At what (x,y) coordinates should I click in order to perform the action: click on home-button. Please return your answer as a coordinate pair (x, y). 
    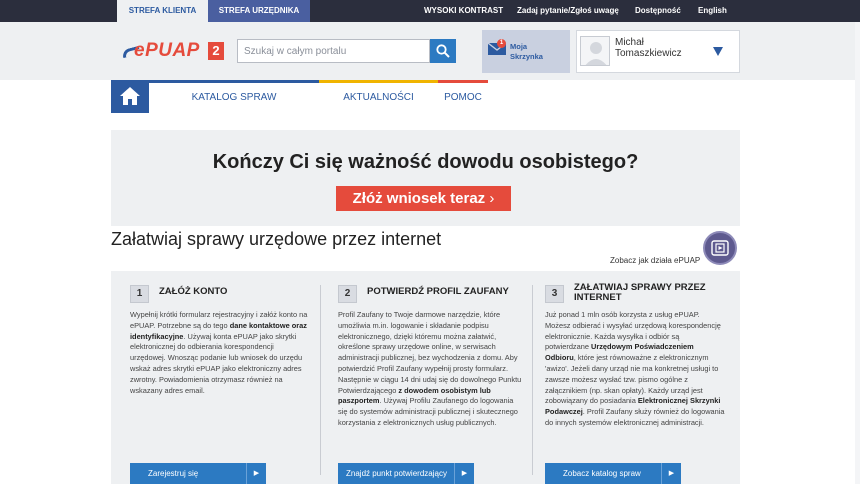
    Looking at the image, I should click on (130, 96).